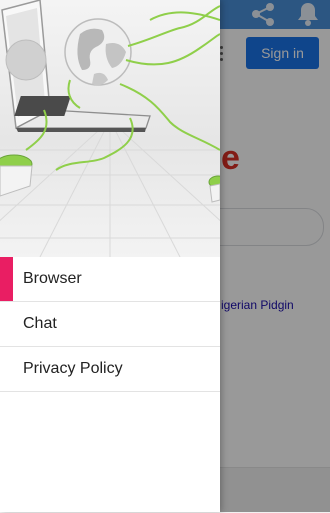 Image resolution: width=330 pixels, height=513 pixels. What do you see at coordinates (52, 278) in the screenshot?
I see `drawer-item-label: Browser` at bounding box center [52, 278].